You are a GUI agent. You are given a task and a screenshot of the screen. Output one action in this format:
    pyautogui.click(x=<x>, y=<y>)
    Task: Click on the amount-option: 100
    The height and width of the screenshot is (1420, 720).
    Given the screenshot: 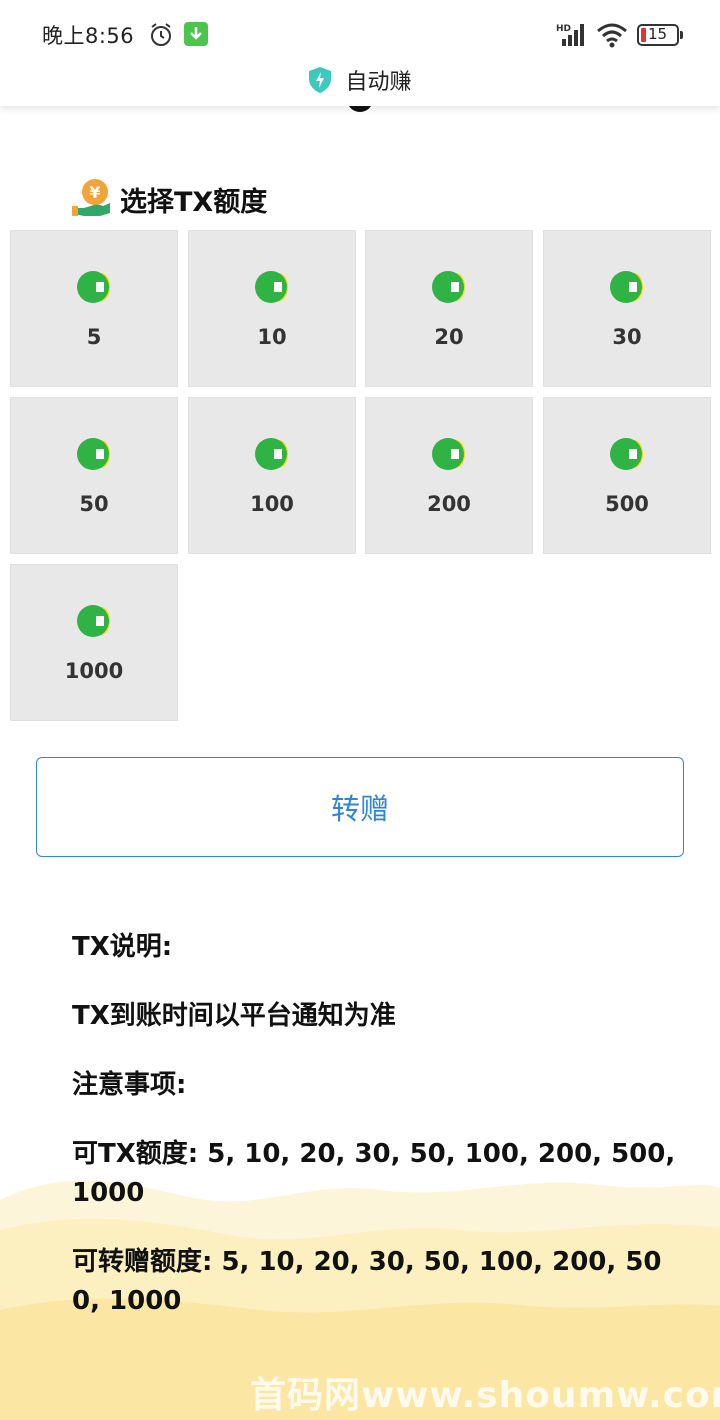 What is the action you would take?
    pyautogui.click(x=272, y=475)
    